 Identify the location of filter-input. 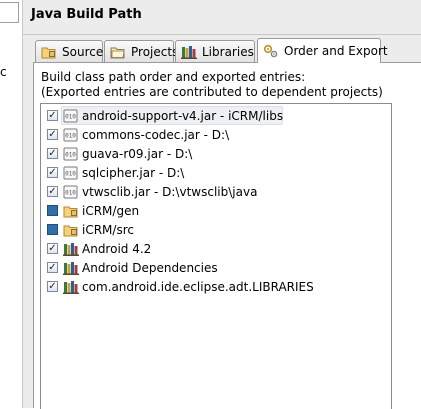
(9, 12).